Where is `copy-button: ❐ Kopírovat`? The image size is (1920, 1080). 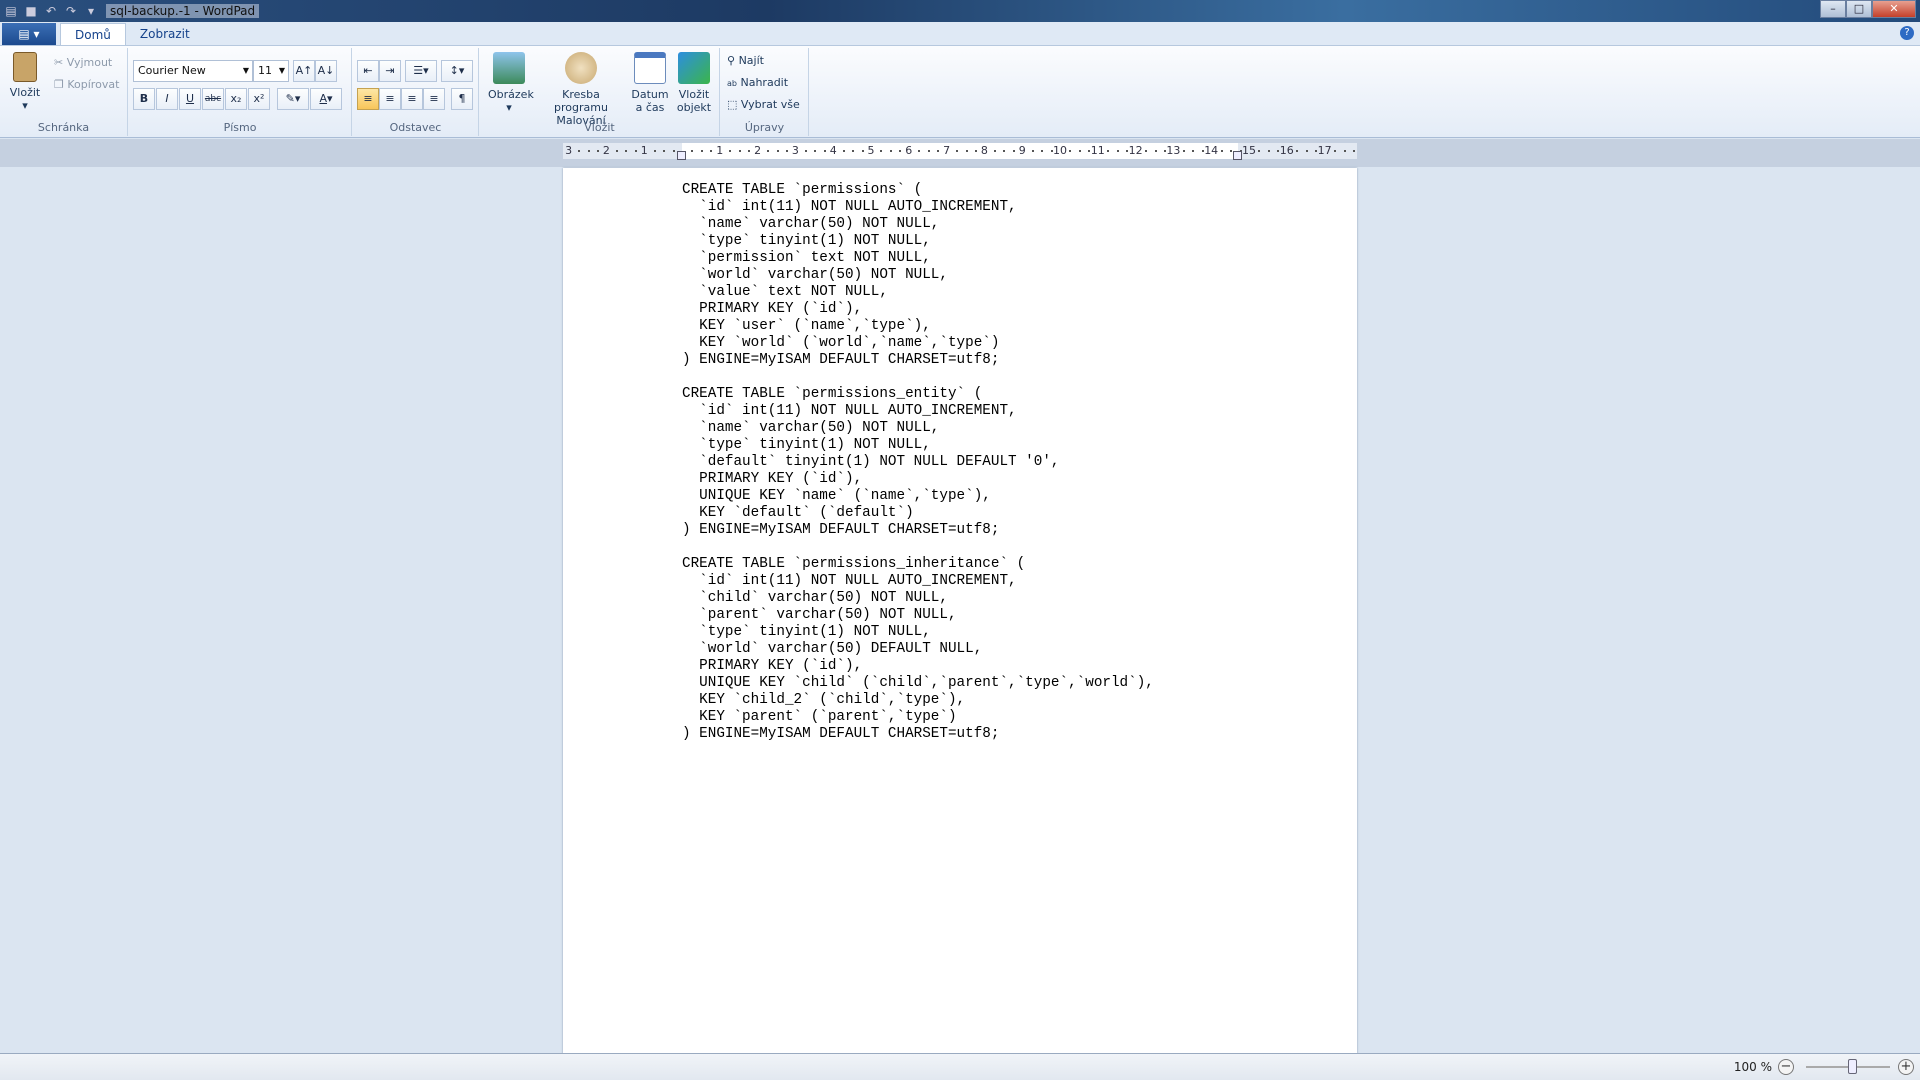
copy-button: ❐ Kopírovat is located at coordinates (86, 84).